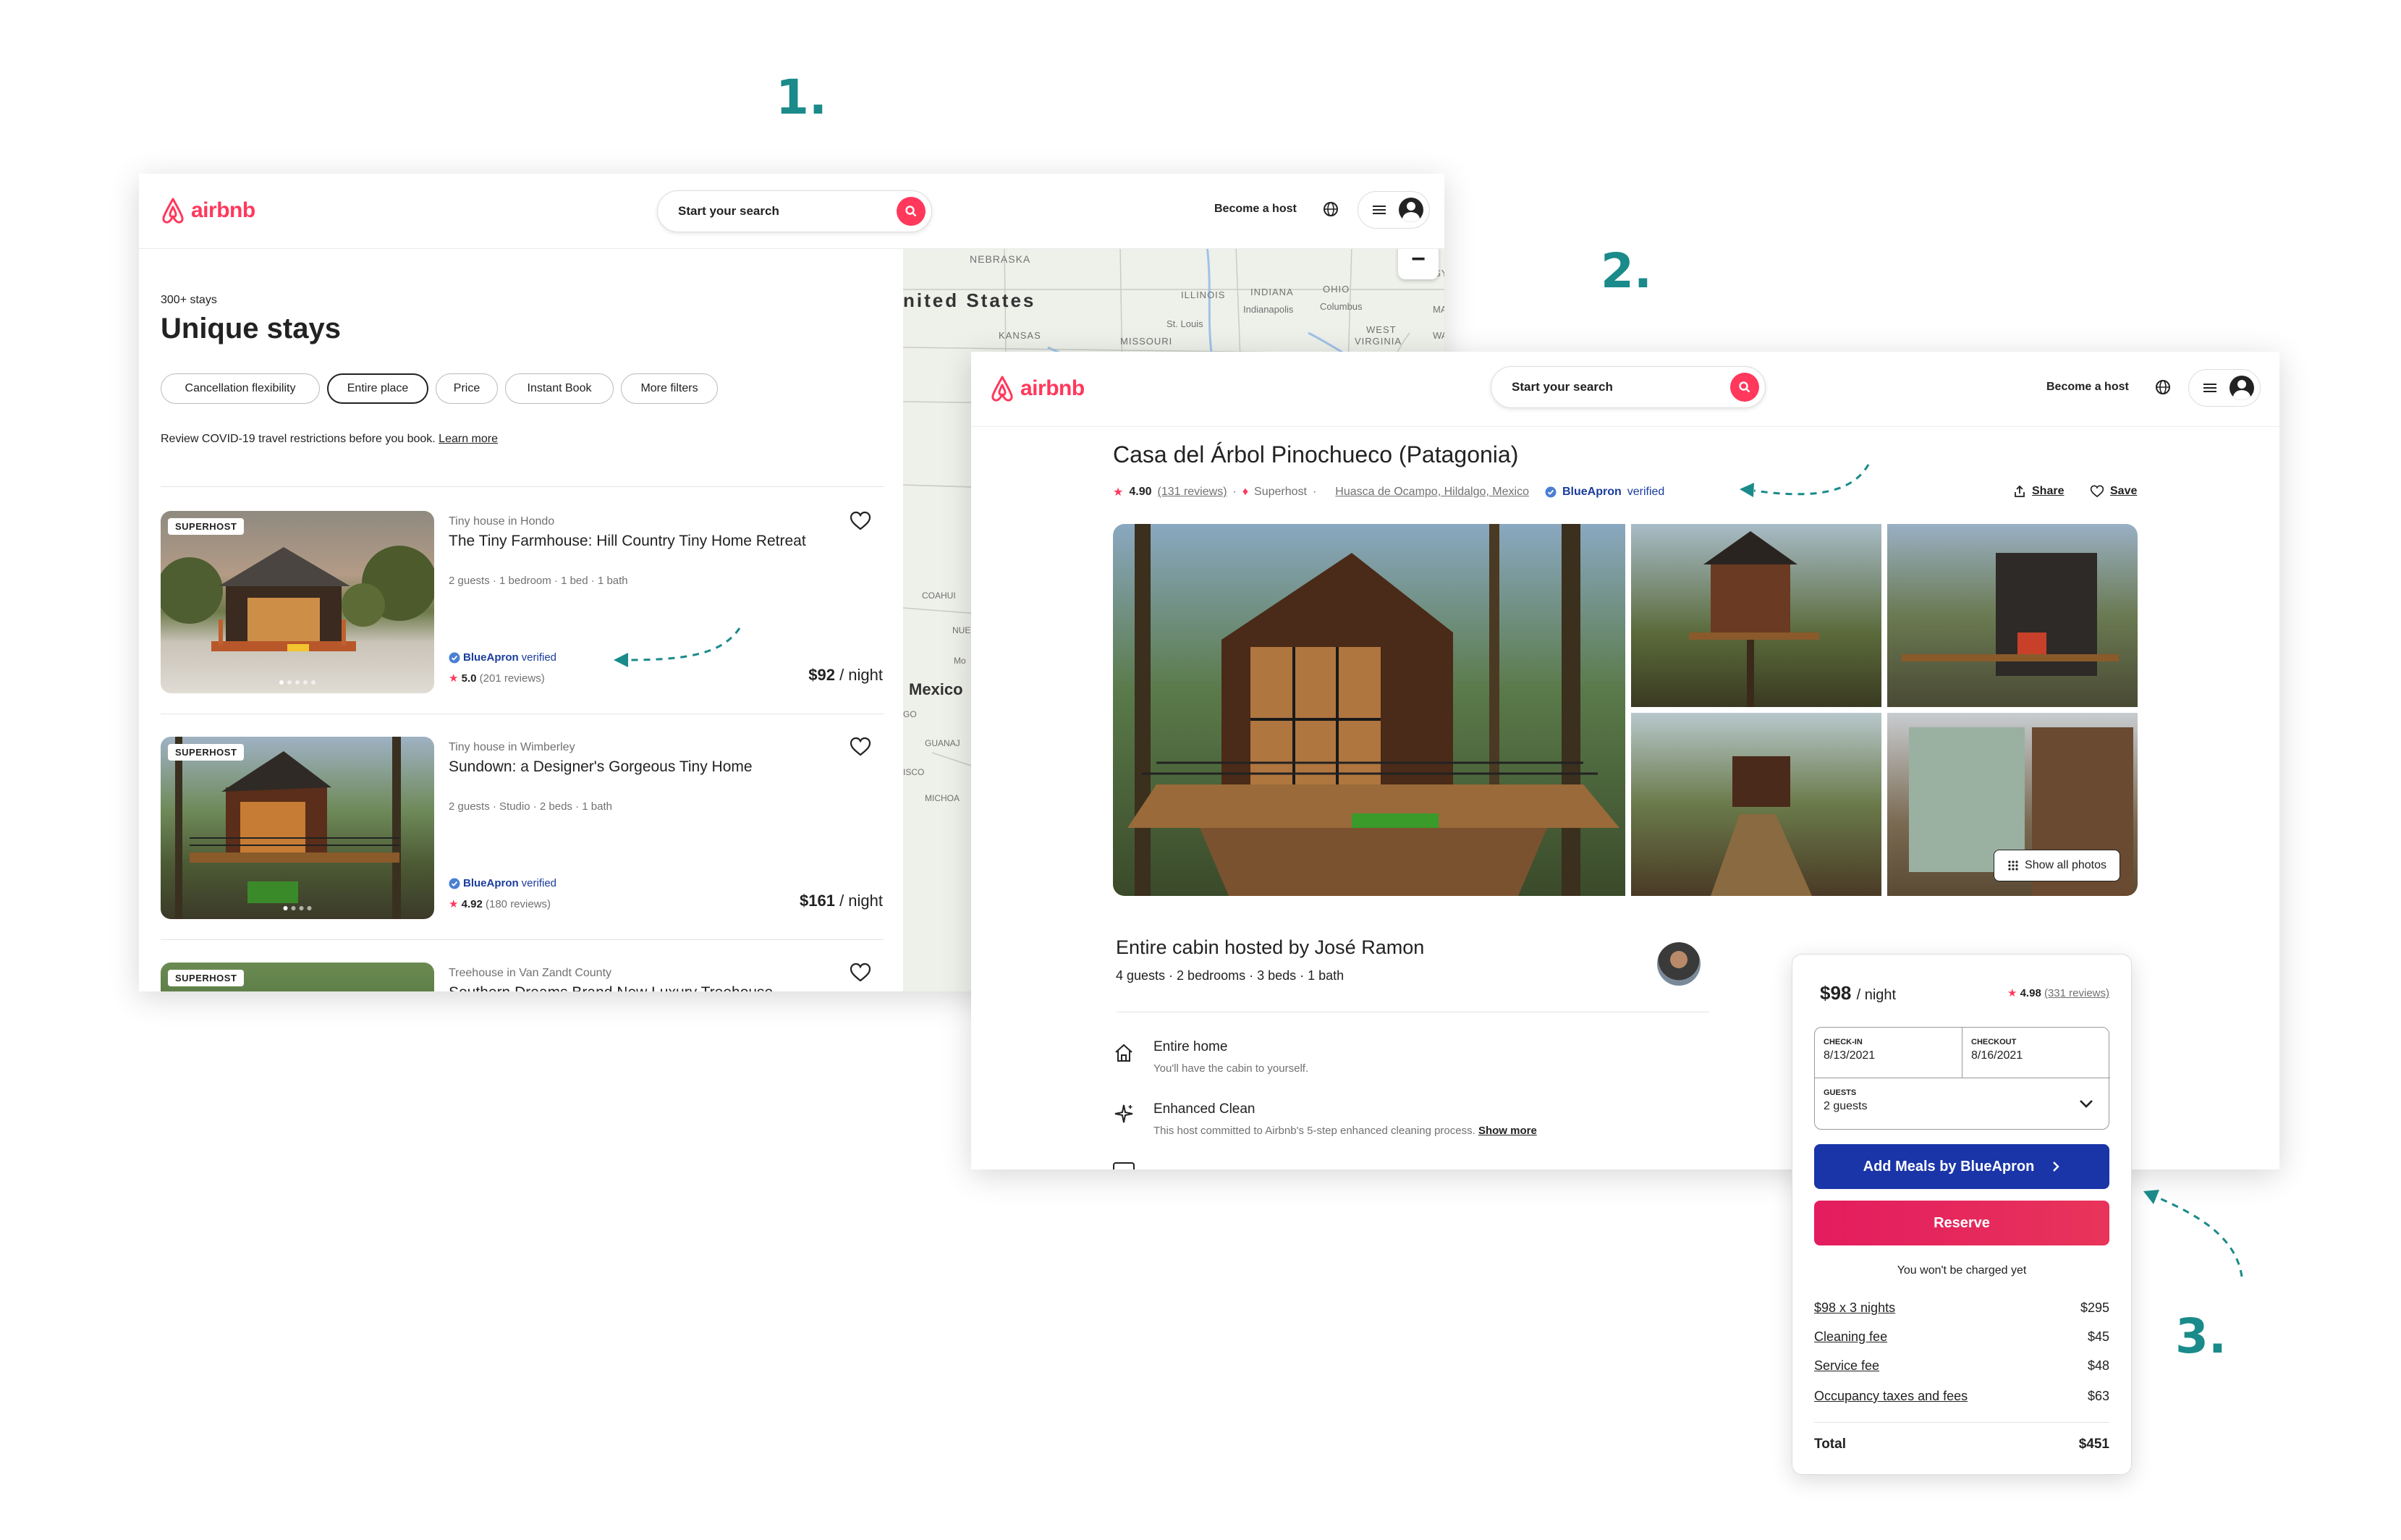 Image resolution: width=2401 pixels, height=1540 pixels. Describe the element at coordinates (1891, 1396) in the screenshot. I see `price-line-label: Occupancy taxes and fees` at that location.